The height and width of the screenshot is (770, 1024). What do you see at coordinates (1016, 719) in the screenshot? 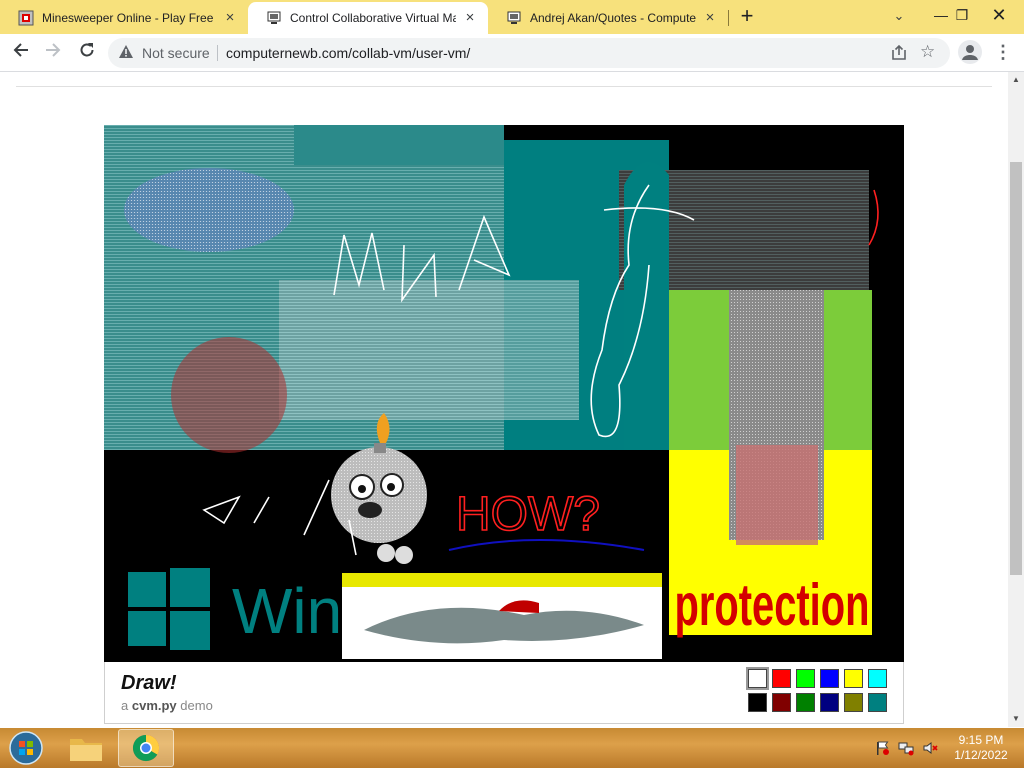
I see `scroll-down-arrow-icon: ▼` at bounding box center [1016, 719].